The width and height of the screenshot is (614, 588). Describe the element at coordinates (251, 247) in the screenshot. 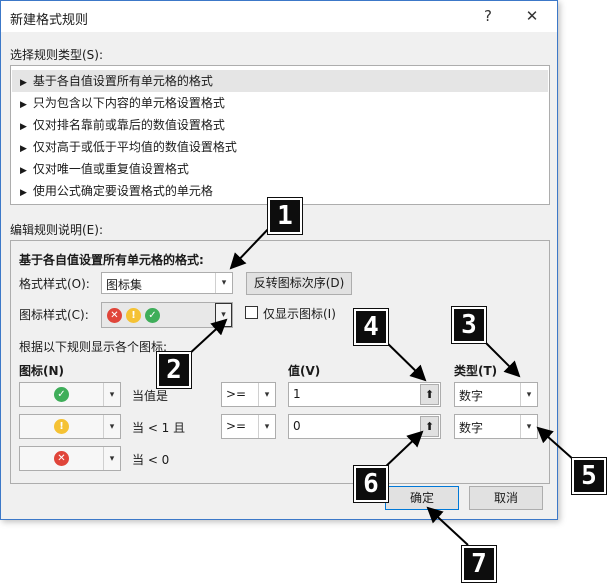

I see `callout-1-arrow` at that location.